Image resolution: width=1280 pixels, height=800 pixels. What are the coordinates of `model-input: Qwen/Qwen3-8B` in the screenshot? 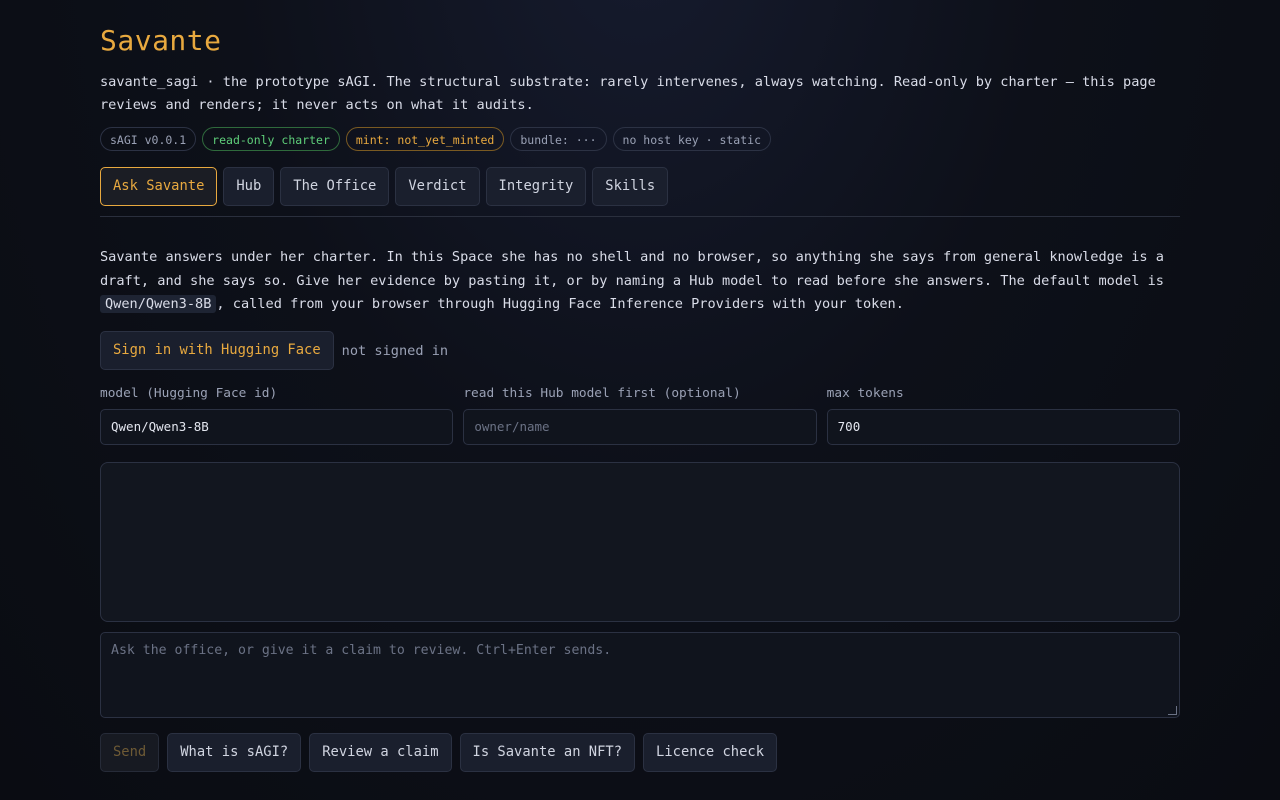 It's located at (277, 427).